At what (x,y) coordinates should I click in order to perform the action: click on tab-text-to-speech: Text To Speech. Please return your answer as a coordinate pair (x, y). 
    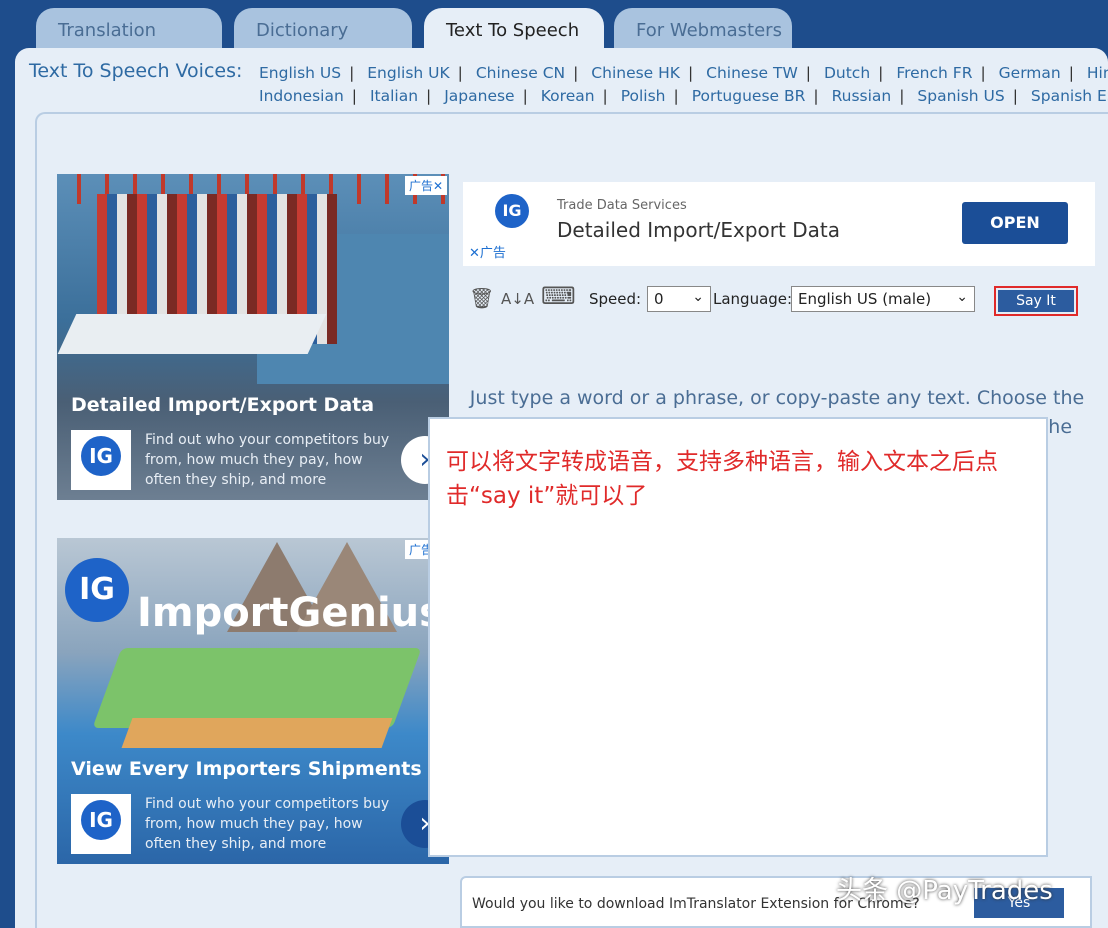
    Looking at the image, I should click on (514, 30).